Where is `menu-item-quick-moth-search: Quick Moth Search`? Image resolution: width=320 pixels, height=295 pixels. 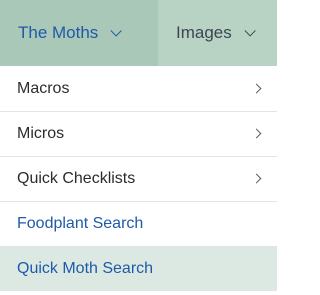
menu-item-quick-moth-search: Quick Moth Search is located at coordinates (138, 268).